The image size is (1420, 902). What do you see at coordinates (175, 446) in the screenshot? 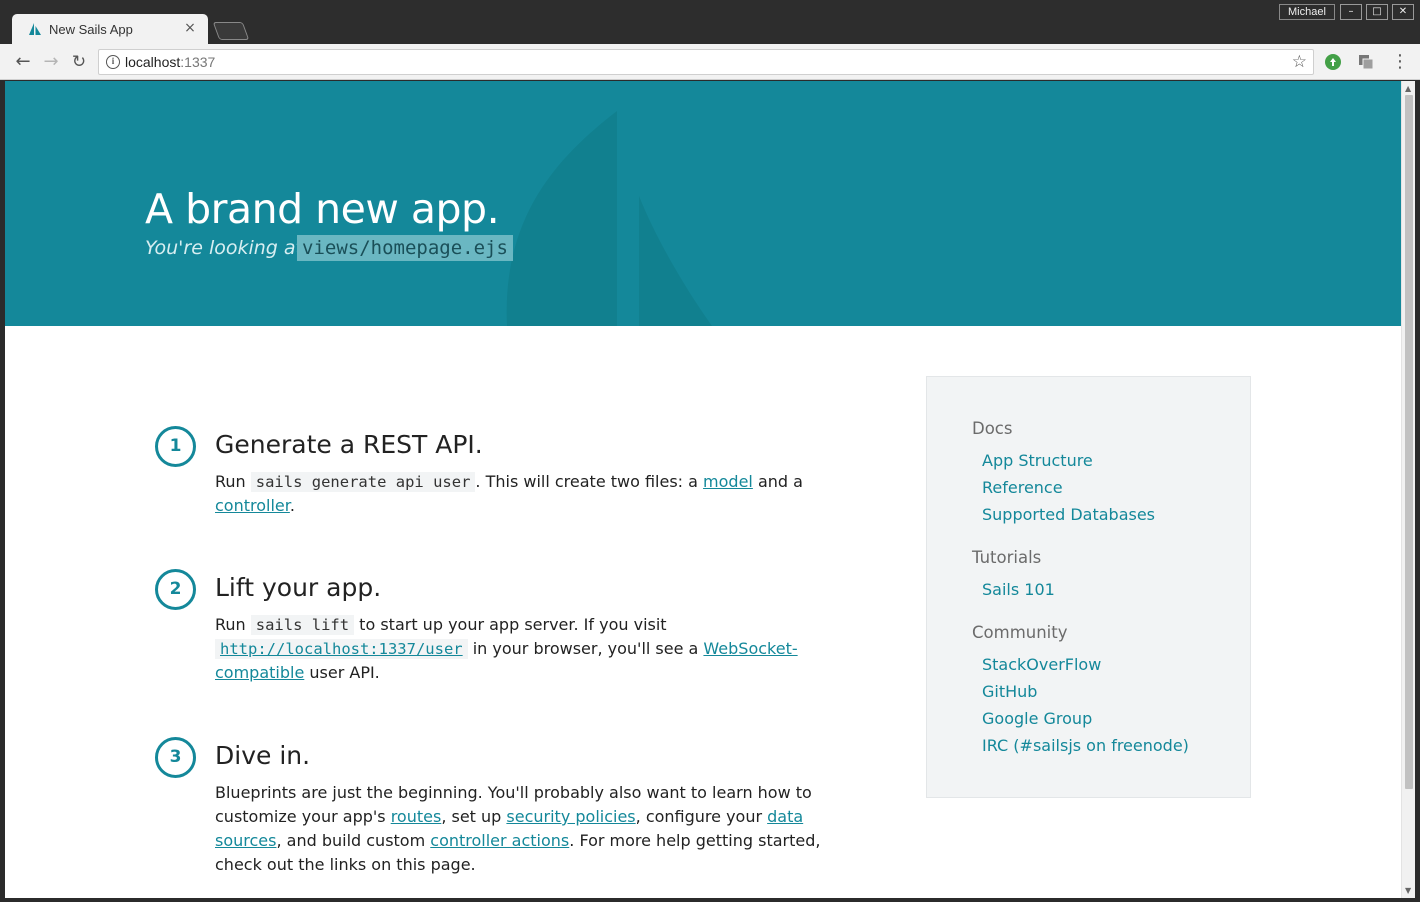
I see `step-number-badge: 1` at bounding box center [175, 446].